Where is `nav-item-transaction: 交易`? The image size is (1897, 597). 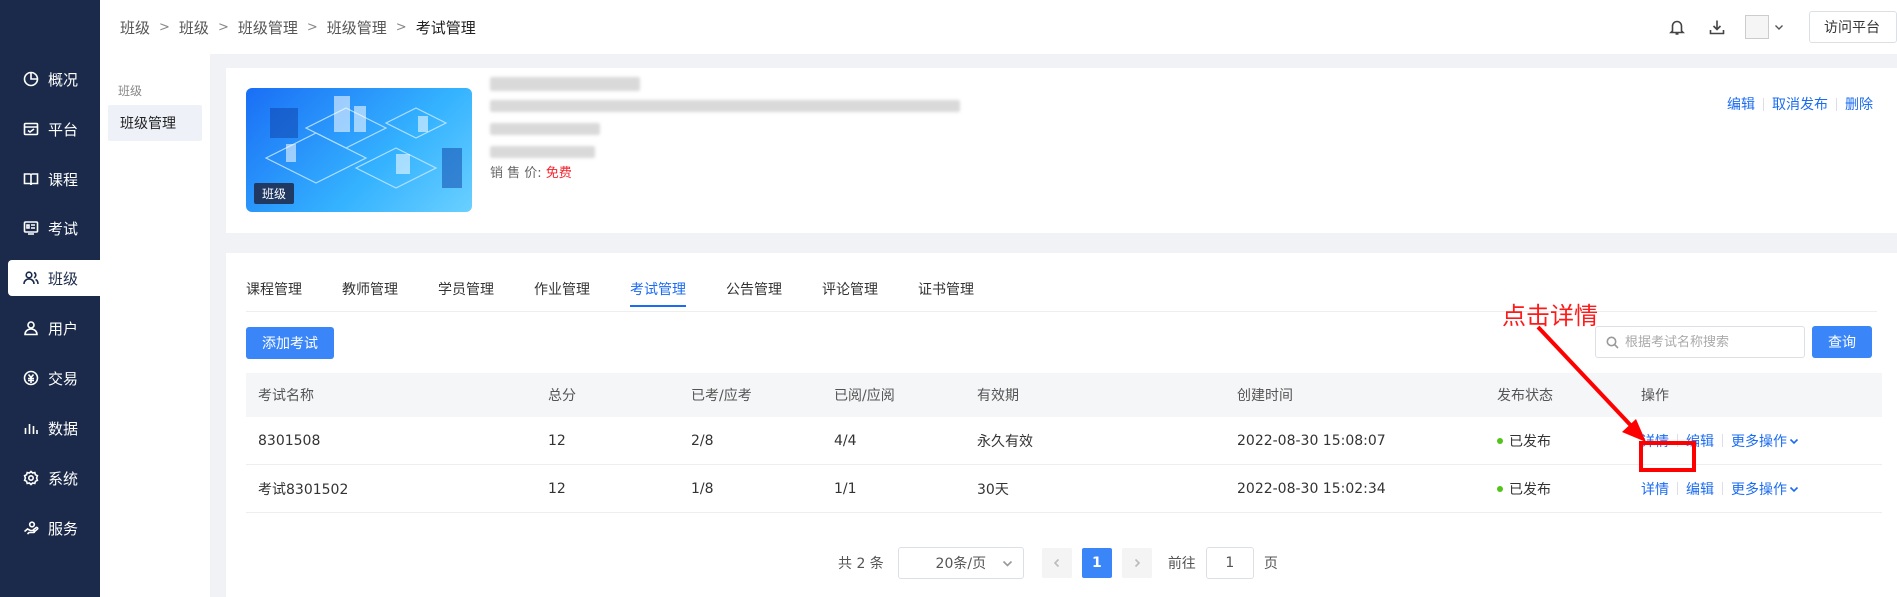 nav-item-transaction: 交易 is located at coordinates (54, 378).